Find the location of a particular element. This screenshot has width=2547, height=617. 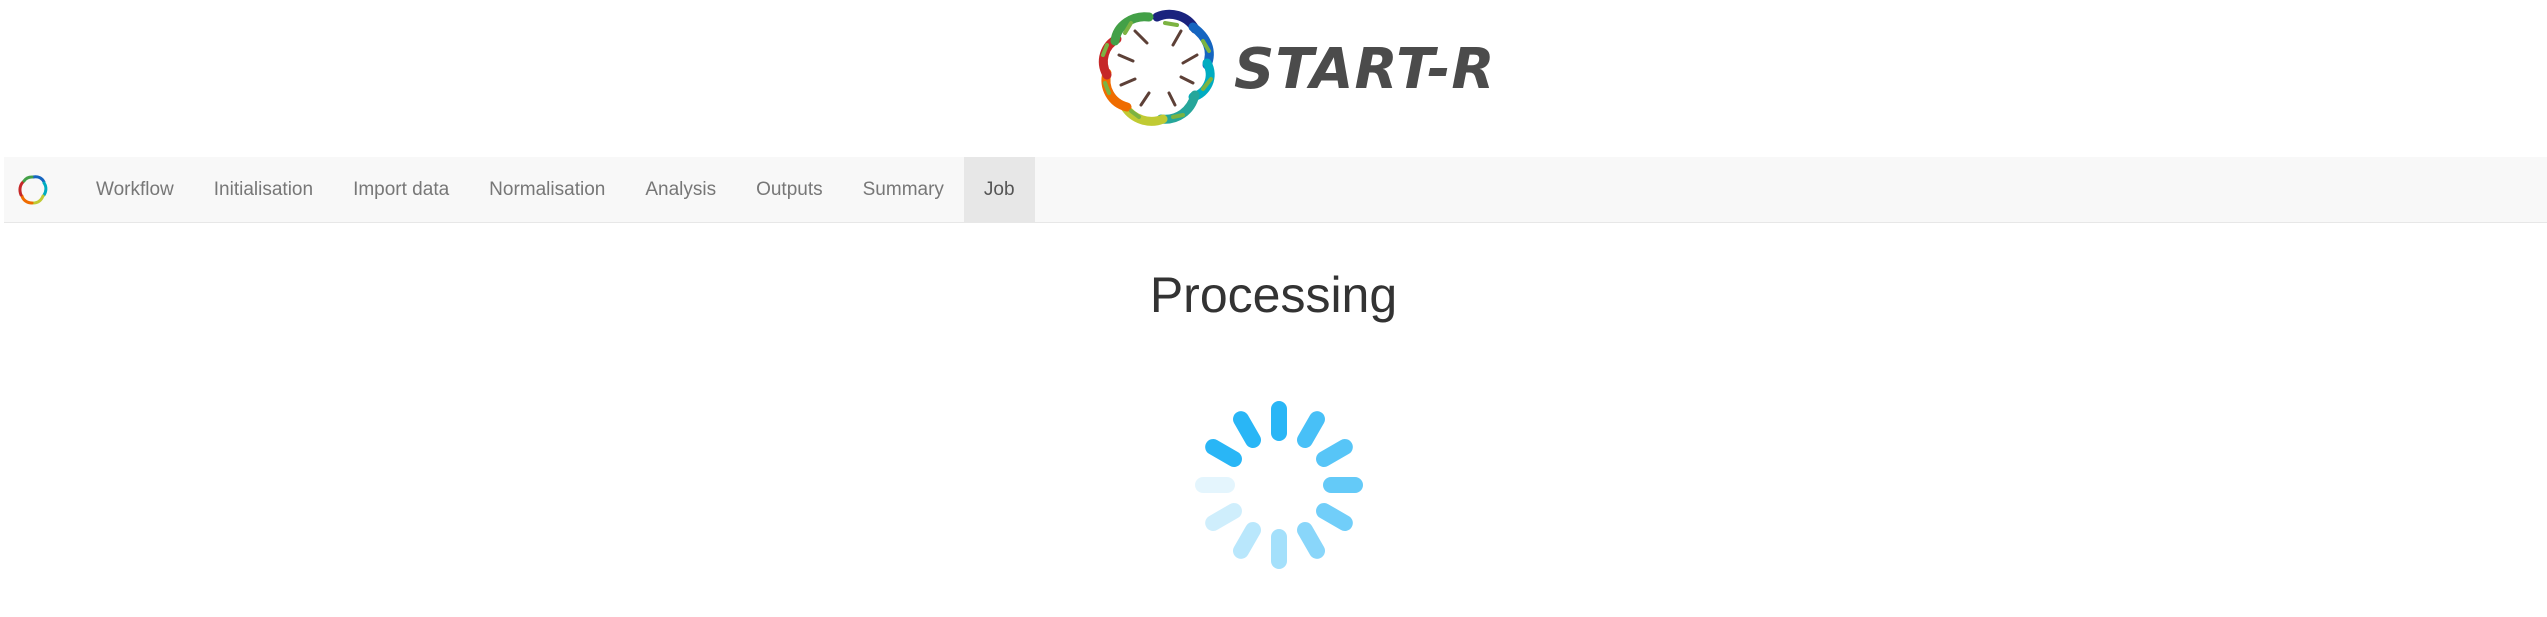

nav-item-label: Outputs is located at coordinates (789, 189).